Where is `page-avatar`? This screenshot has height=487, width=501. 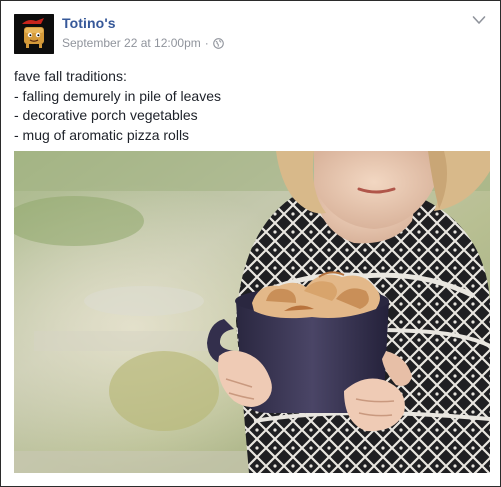 page-avatar is located at coordinates (34, 34).